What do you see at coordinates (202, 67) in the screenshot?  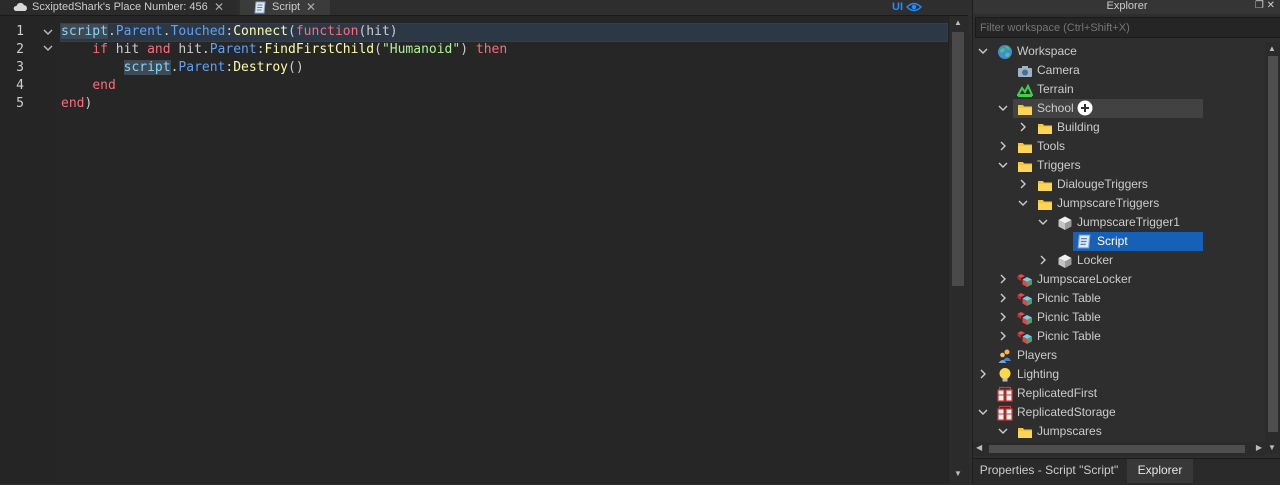 I see `code-token: Parent` at bounding box center [202, 67].